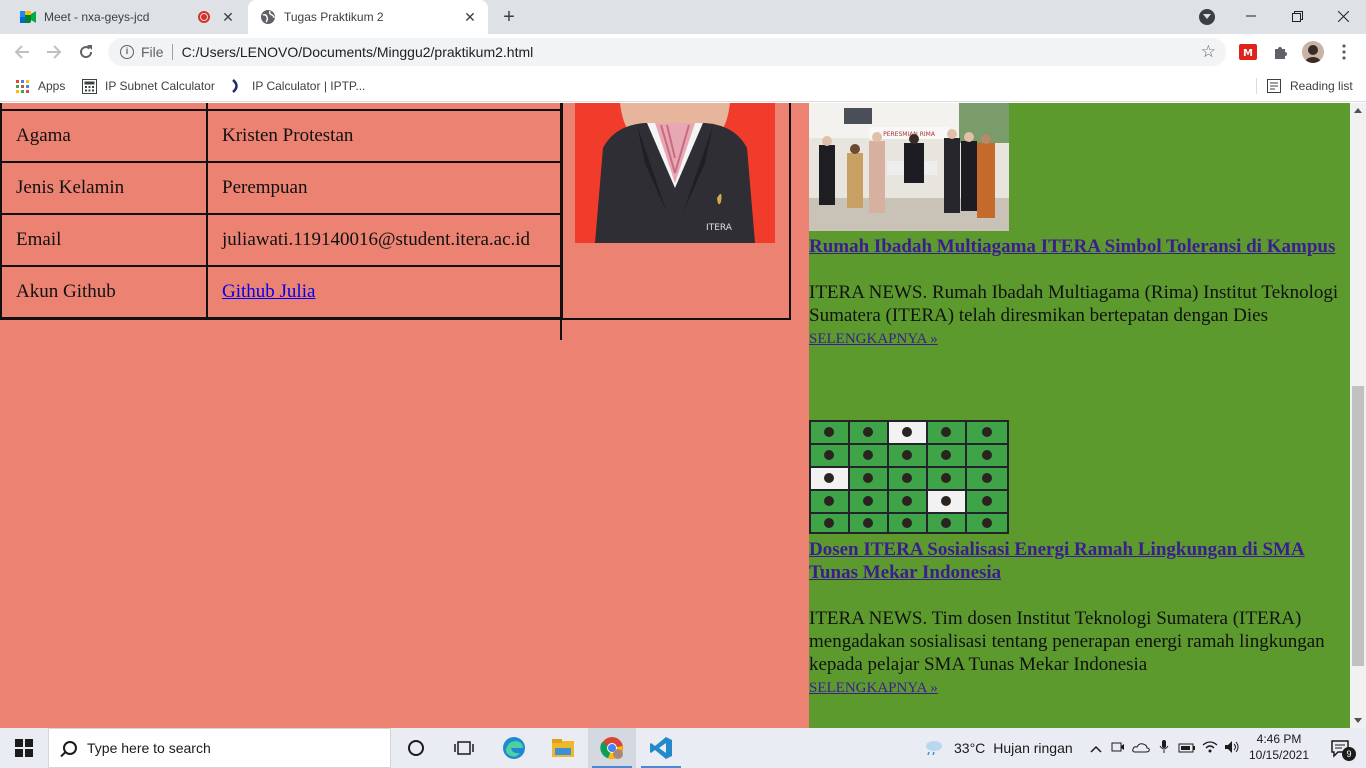 This screenshot has width=1366, height=768. What do you see at coordinates (416, 748) in the screenshot?
I see `cortana-button` at bounding box center [416, 748].